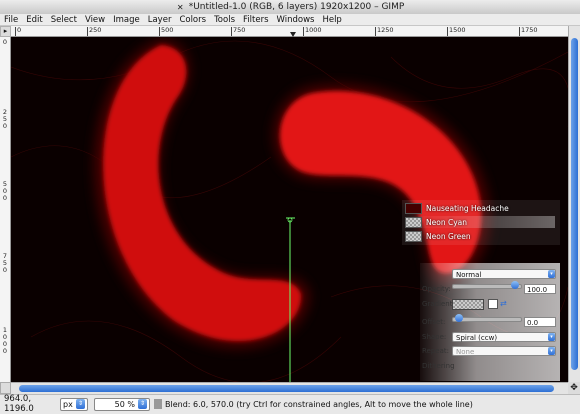  I want to click on shape-row: Shape: Spiral (ccw) ▾, so click(490, 338).